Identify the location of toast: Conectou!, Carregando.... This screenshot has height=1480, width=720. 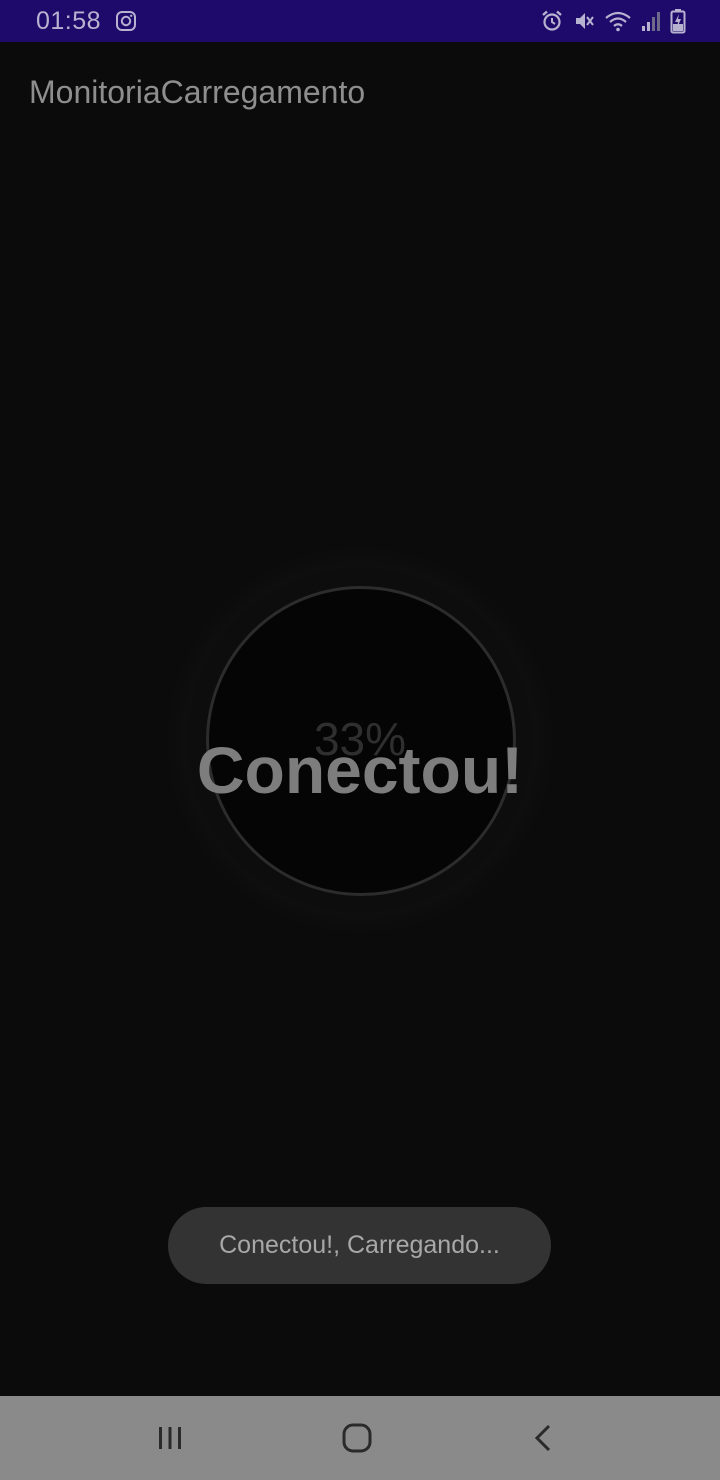
(359, 1245).